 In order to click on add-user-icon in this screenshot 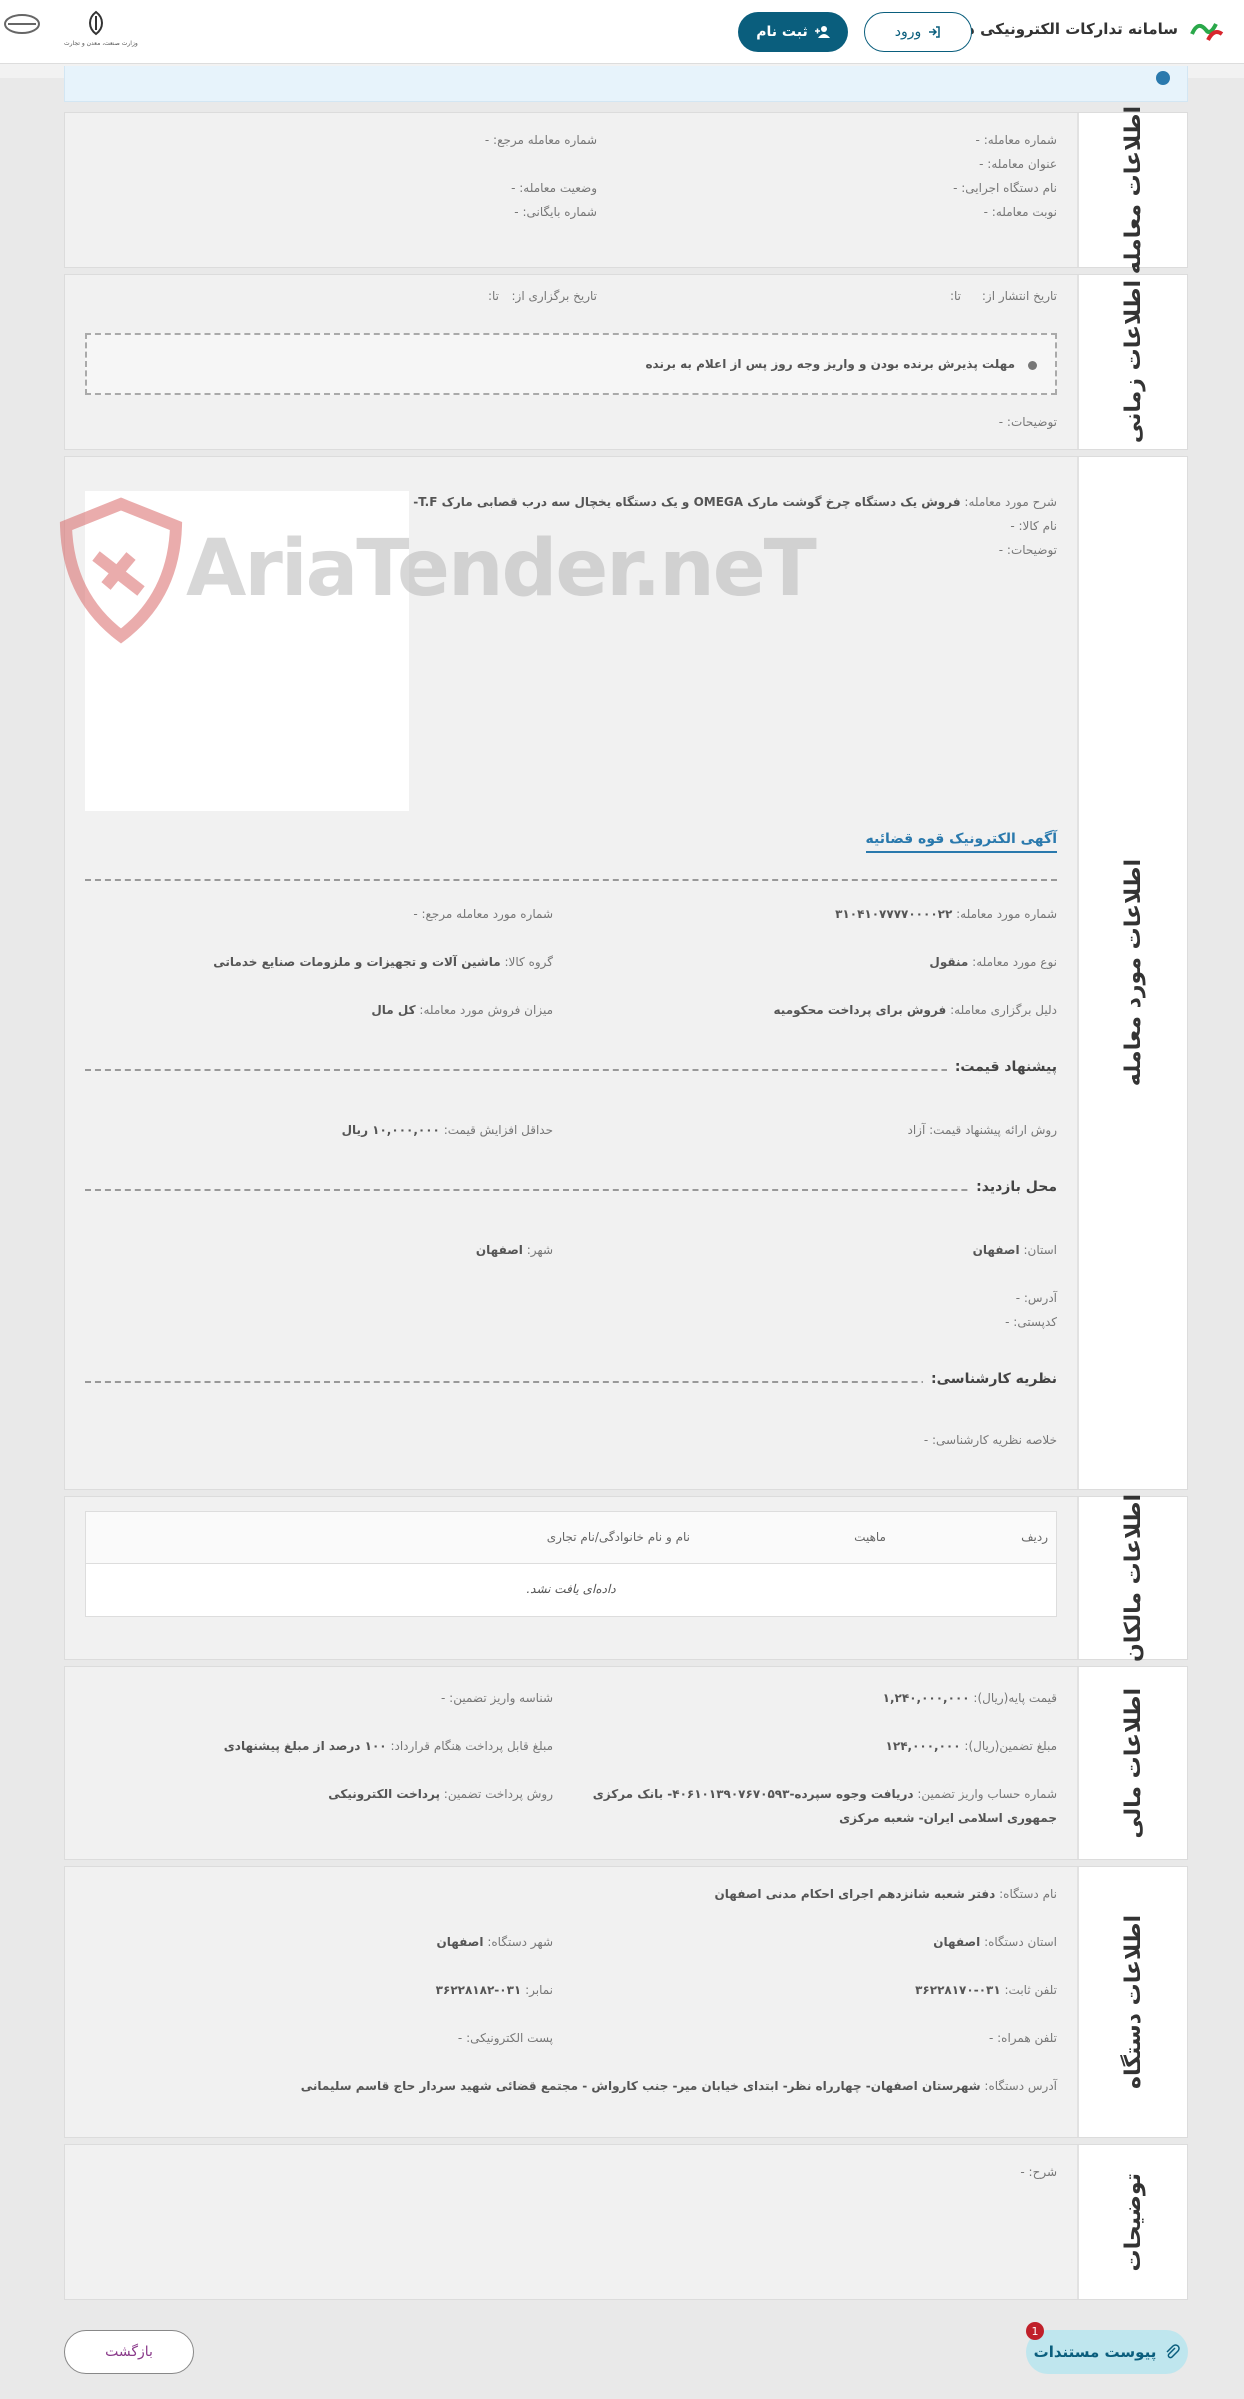, I will do `click(822, 32)`.